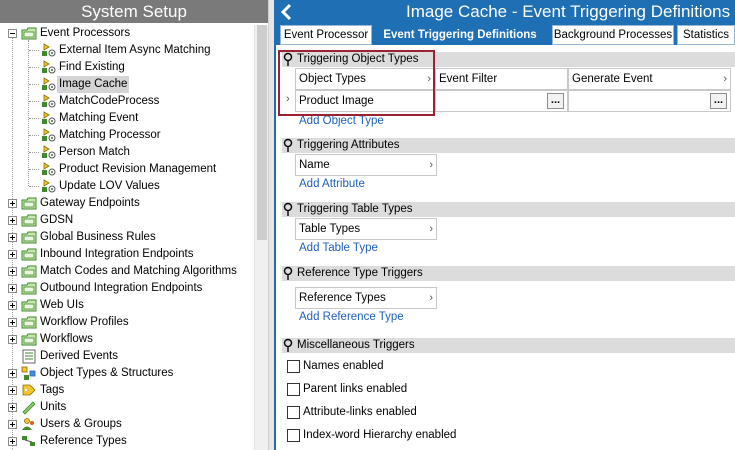  I want to click on add-table-type-link: Add Table Type, so click(338, 248).